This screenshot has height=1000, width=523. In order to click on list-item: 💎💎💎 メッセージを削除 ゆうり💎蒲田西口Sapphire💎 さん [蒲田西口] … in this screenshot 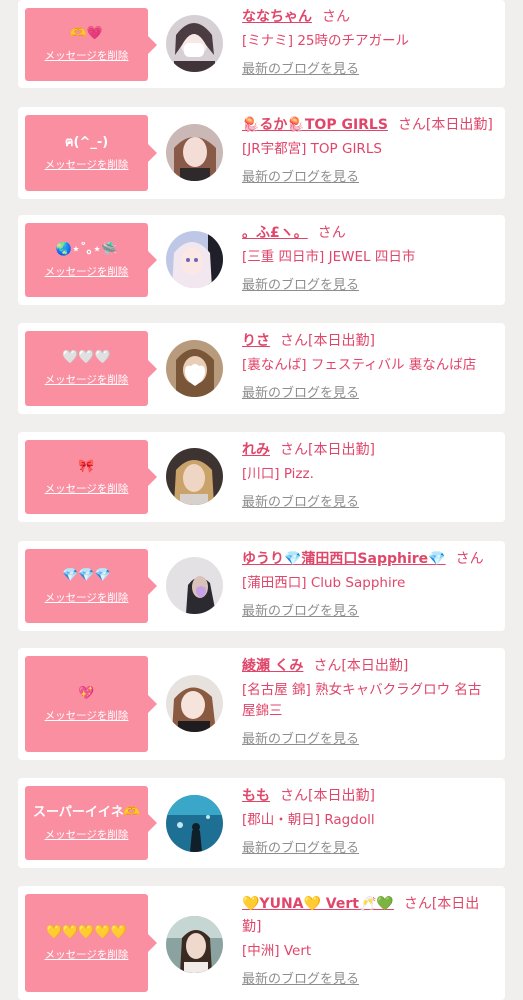, I will do `click(261, 586)`.